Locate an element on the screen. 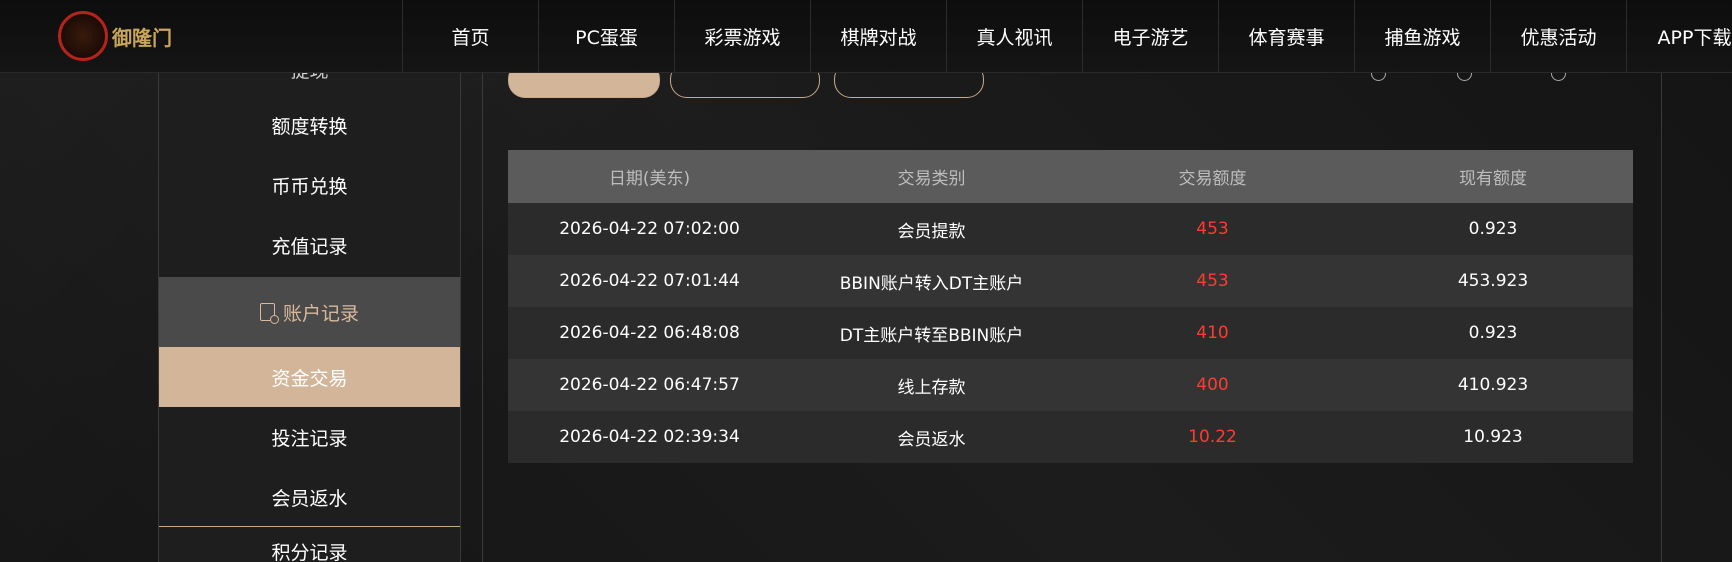 The width and height of the screenshot is (1732, 562). nav-item-pc-dandan: PC蛋蛋 is located at coordinates (606, 36).